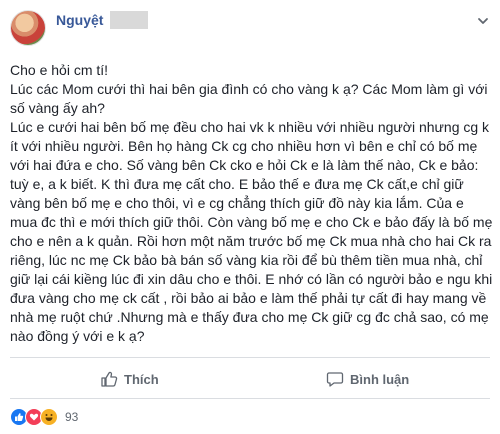 The image size is (500, 434). What do you see at coordinates (79, 20) in the screenshot?
I see `author-name: Nguyệt` at bounding box center [79, 20].